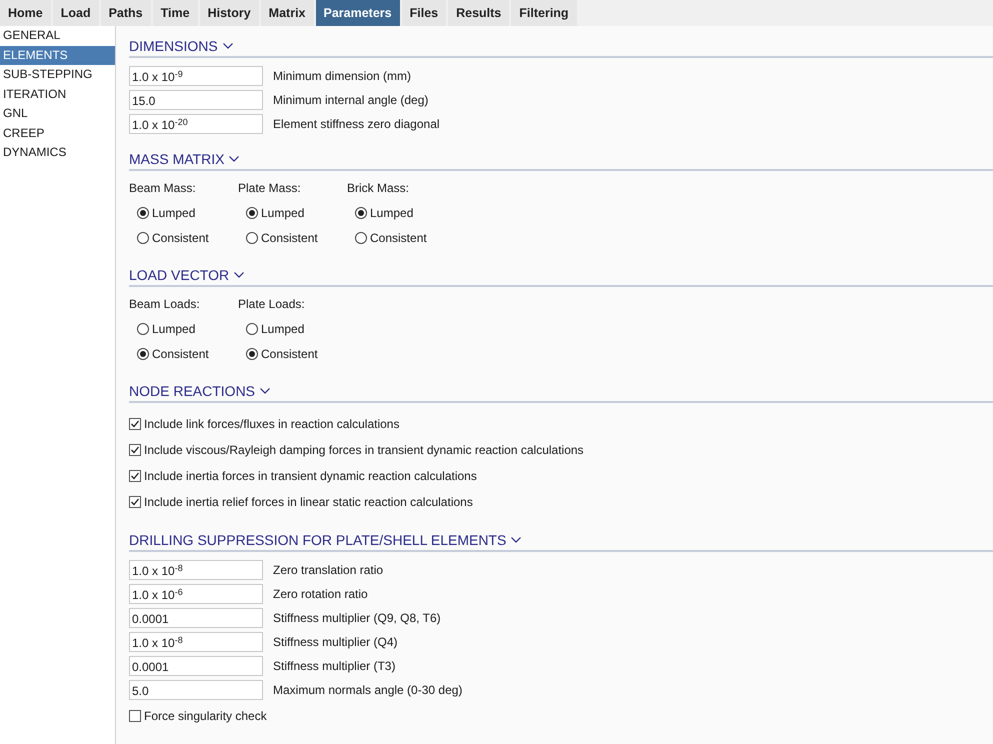 This screenshot has width=993, height=744. What do you see at coordinates (272, 424) in the screenshot?
I see `checkbox-label: Include link forces/fluxes in reaction calculations` at bounding box center [272, 424].